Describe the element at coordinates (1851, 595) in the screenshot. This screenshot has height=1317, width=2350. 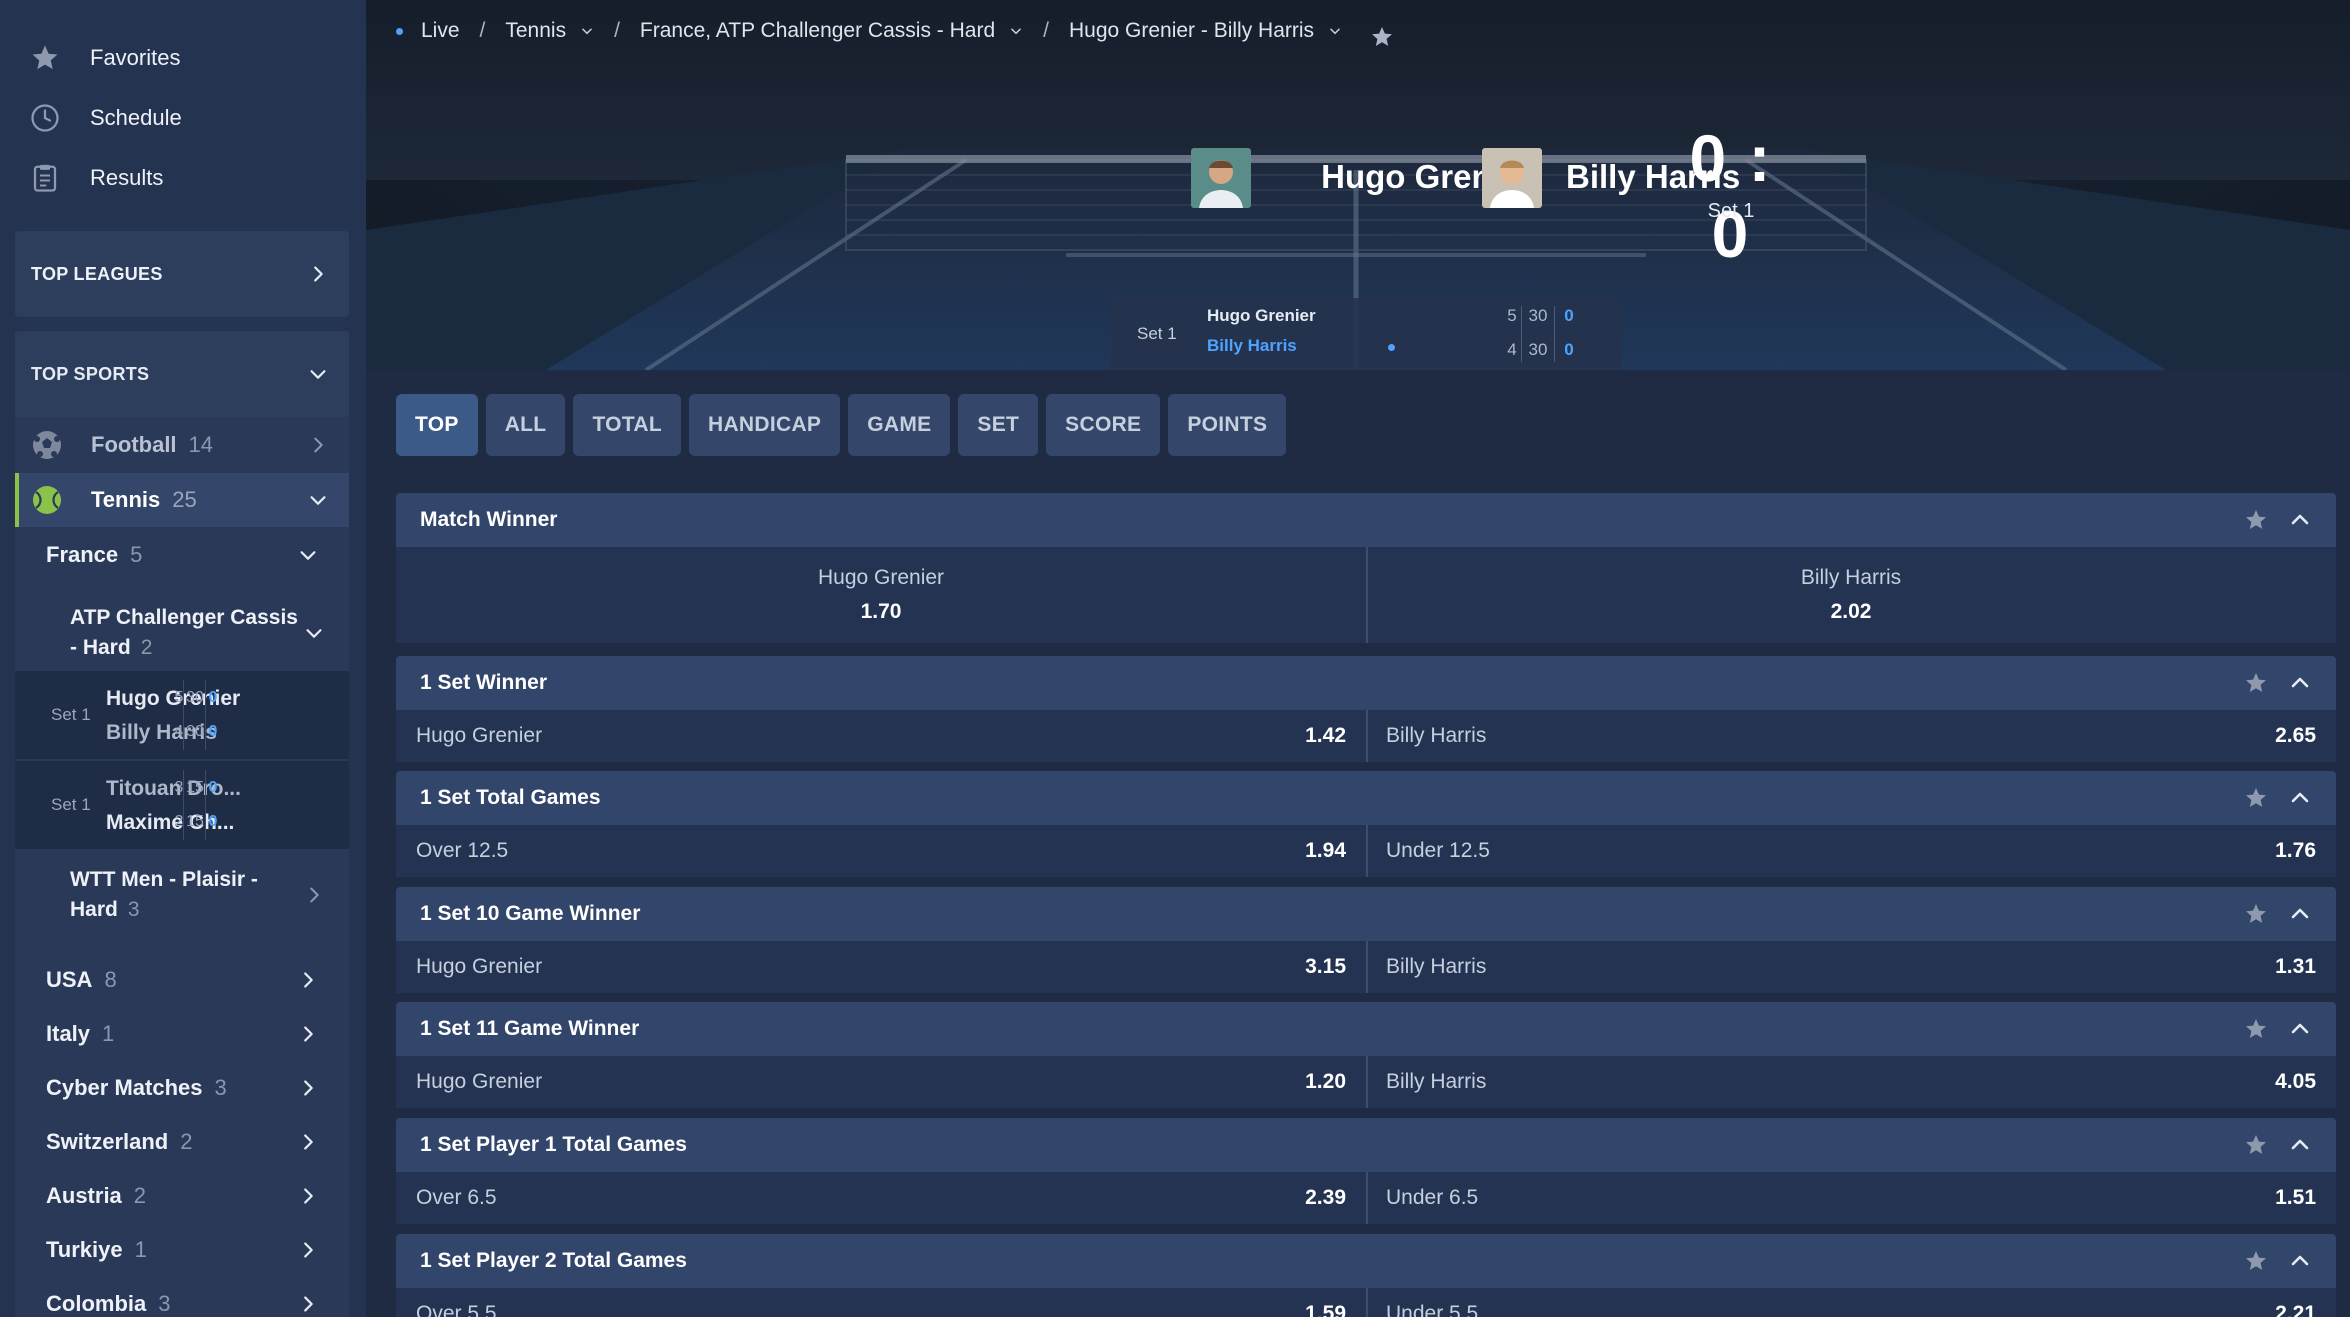
I see `outcome-button: Billy Harris 2.02` at that location.